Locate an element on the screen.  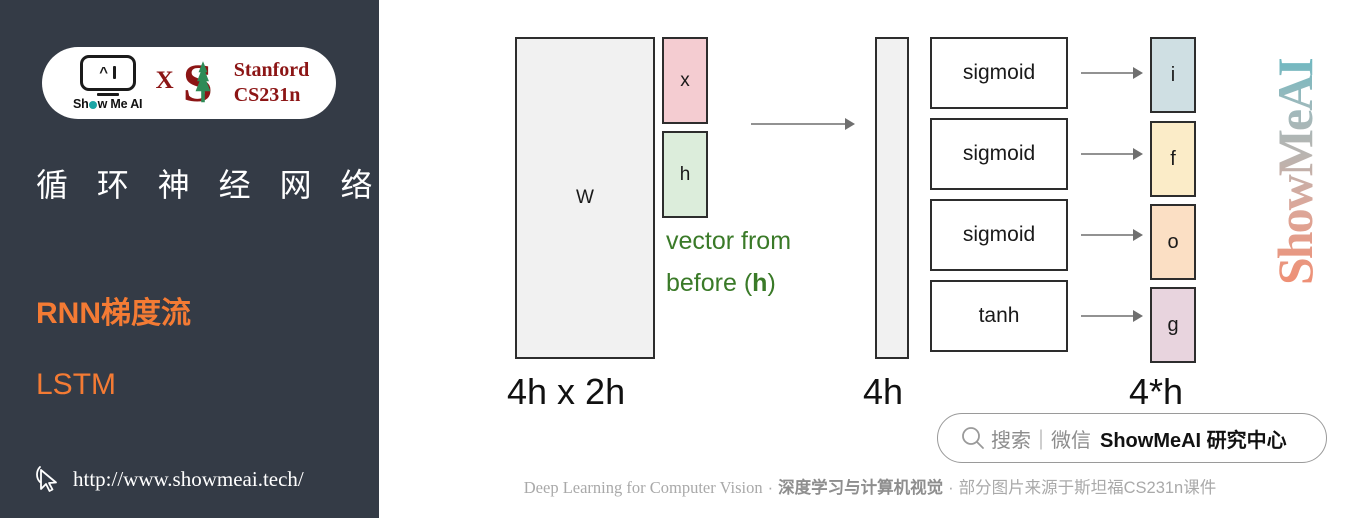
logo-underline is located at coordinates (107, 94).